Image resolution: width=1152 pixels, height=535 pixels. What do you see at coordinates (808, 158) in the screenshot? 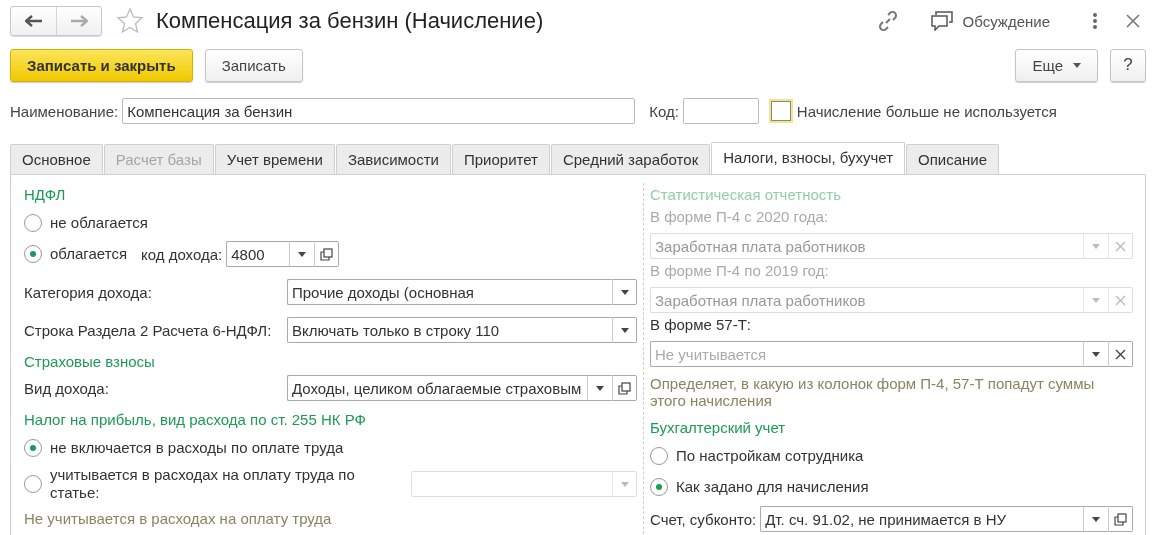
I see `tab: Налоги, взносы, бухучет` at bounding box center [808, 158].